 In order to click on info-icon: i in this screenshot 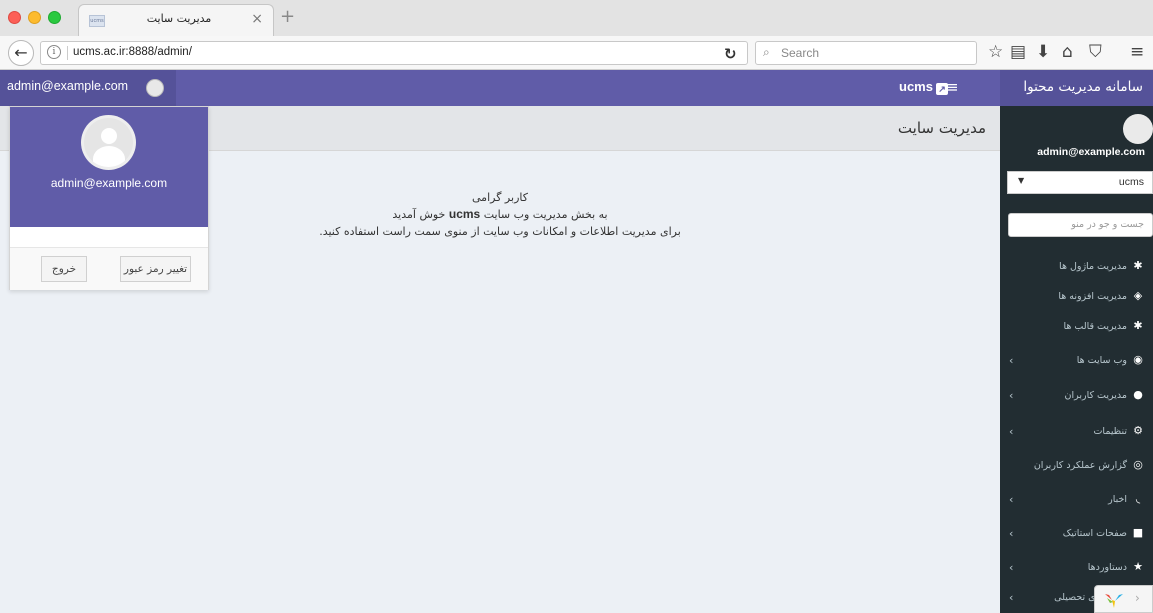, I will do `click(54, 52)`.